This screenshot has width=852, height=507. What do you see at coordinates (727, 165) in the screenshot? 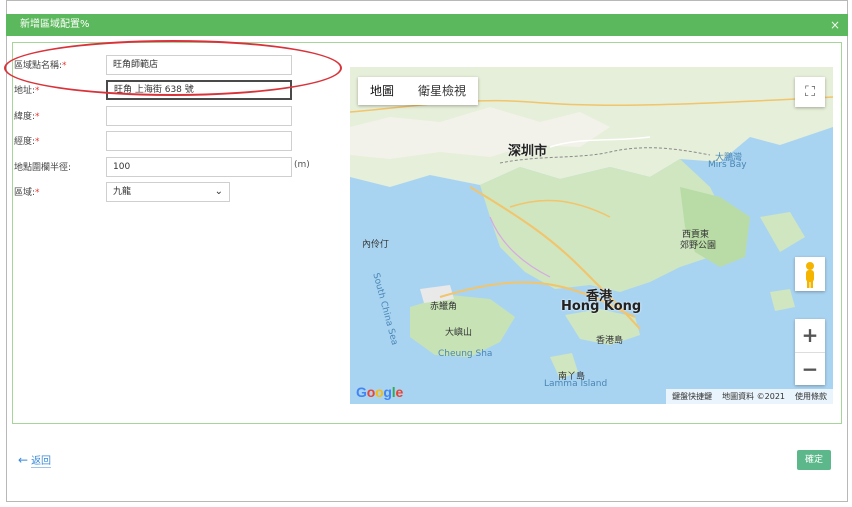
I see `map-label-mirs-bay-en: Mirs Bay` at bounding box center [727, 165].